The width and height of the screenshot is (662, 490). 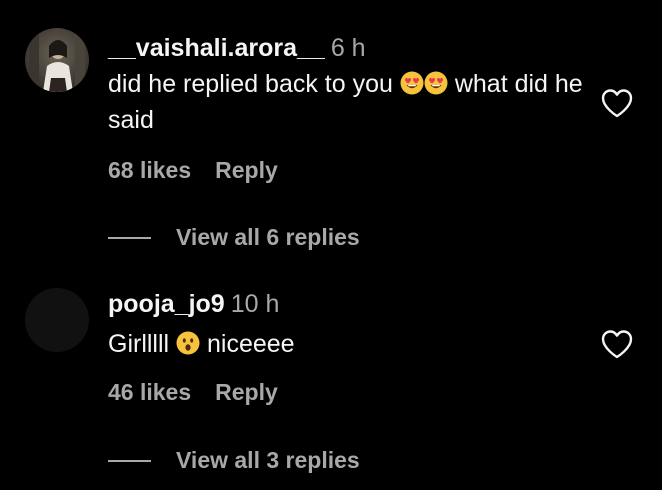 I want to click on comment-text-part: did he replied back to you, so click(x=250, y=84).